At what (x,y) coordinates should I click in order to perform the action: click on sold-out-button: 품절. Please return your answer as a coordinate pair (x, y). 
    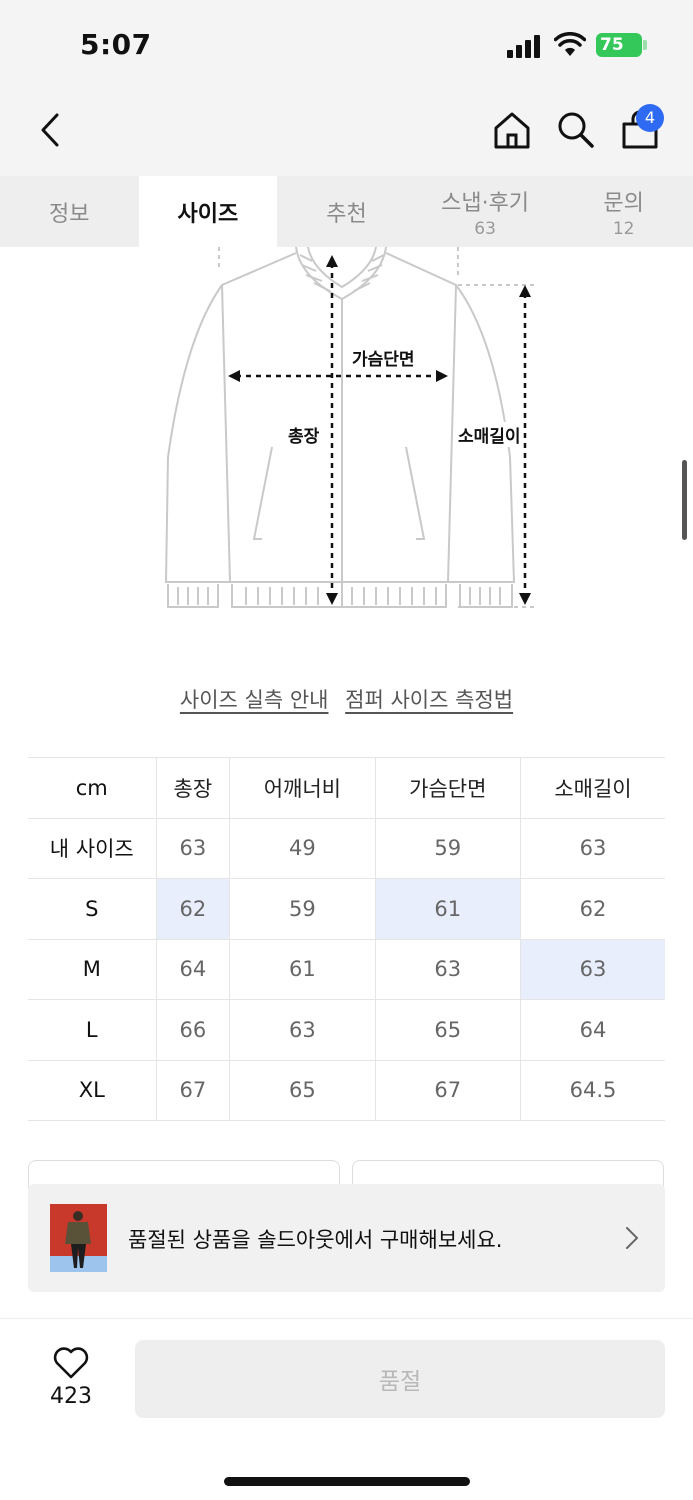
    Looking at the image, I should click on (400, 1379).